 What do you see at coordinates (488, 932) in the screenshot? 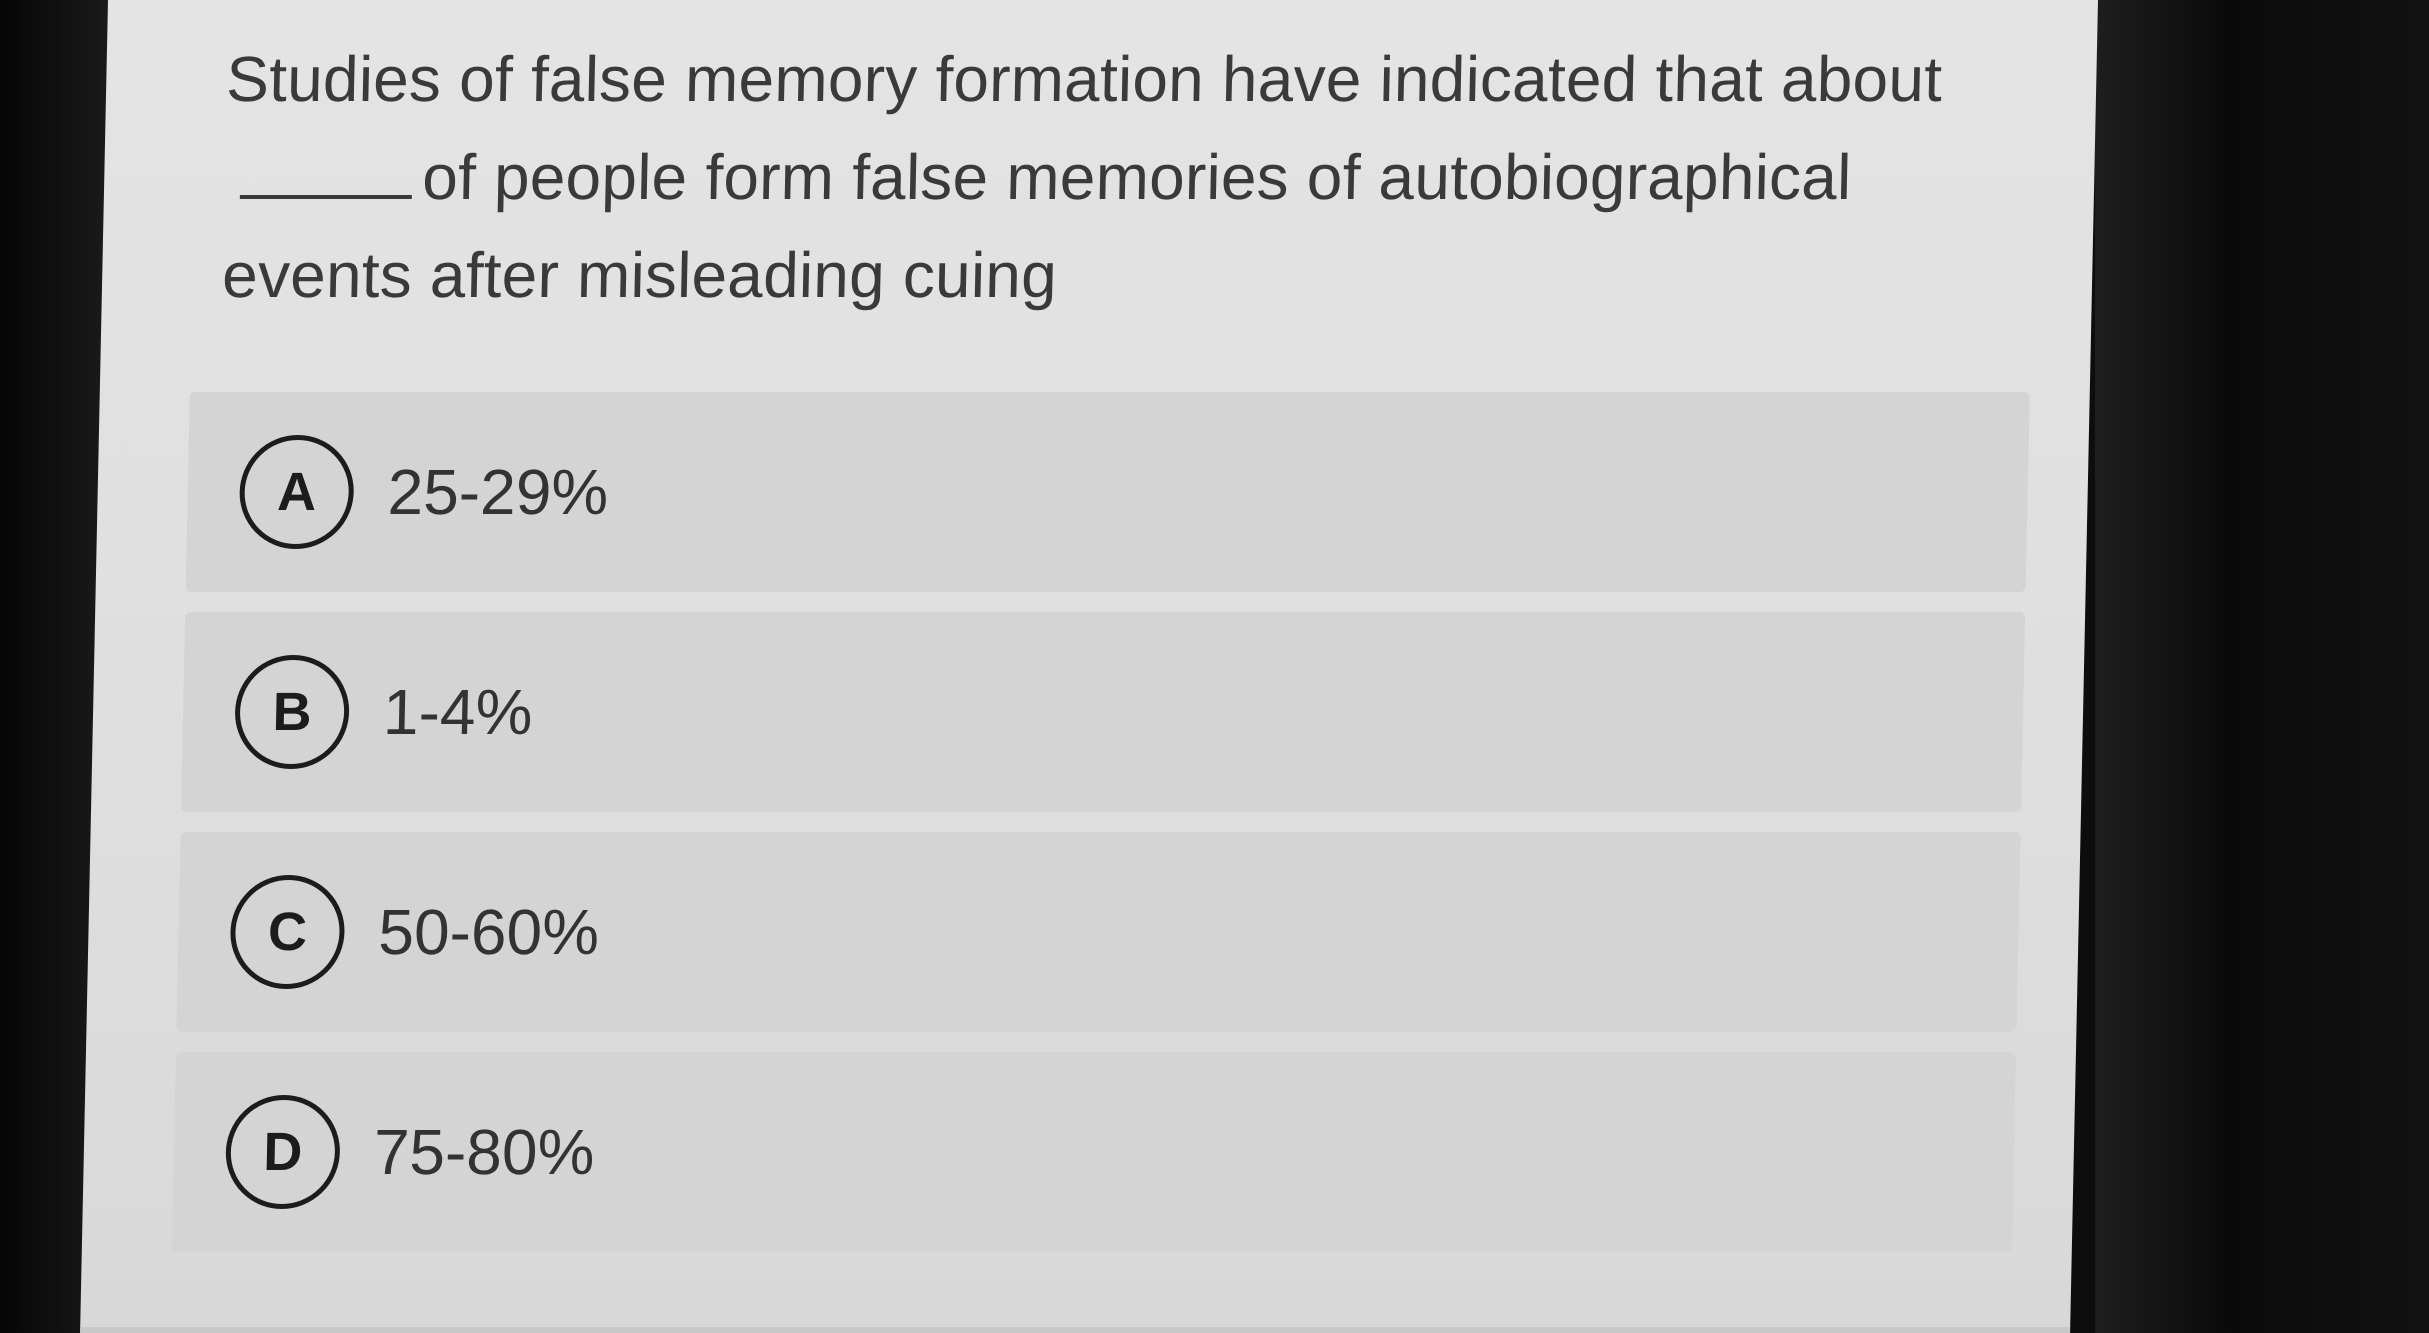
I see `option-label: 50-60%` at bounding box center [488, 932].